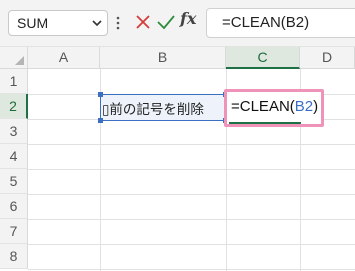 The width and height of the screenshot is (355, 271). What do you see at coordinates (163, 58) in the screenshot?
I see `column-header-b: B` at bounding box center [163, 58].